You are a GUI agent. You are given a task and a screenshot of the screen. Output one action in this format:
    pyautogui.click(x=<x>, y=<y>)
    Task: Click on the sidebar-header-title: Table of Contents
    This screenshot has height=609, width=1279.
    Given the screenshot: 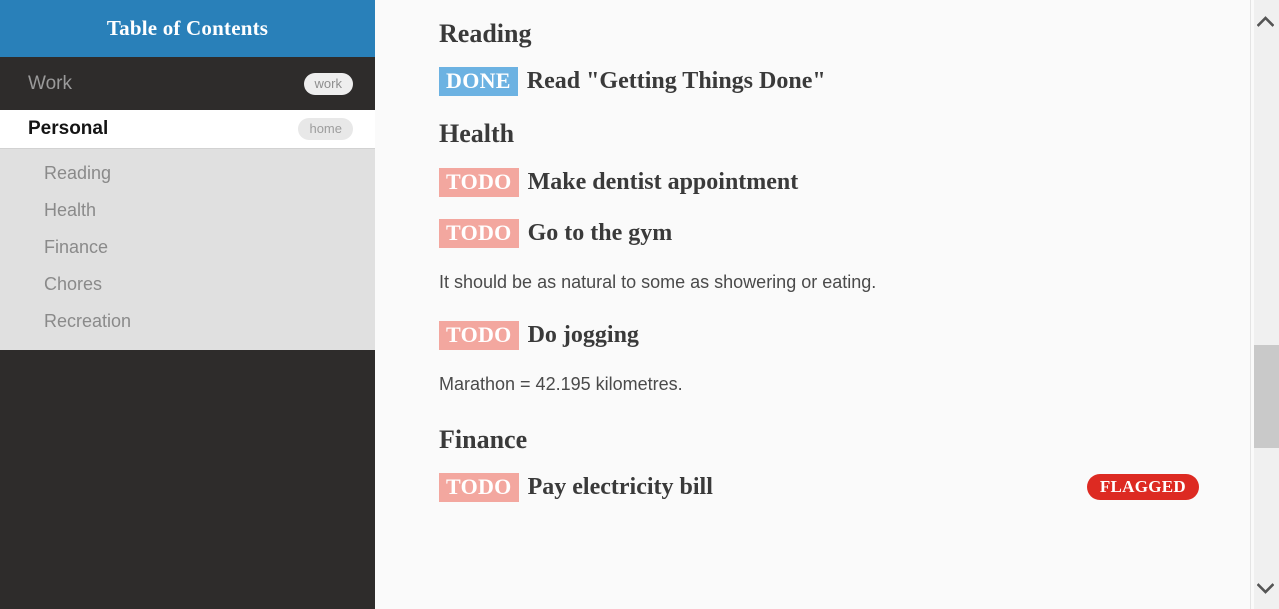 What is the action you would take?
    pyautogui.click(x=187, y=28)
    